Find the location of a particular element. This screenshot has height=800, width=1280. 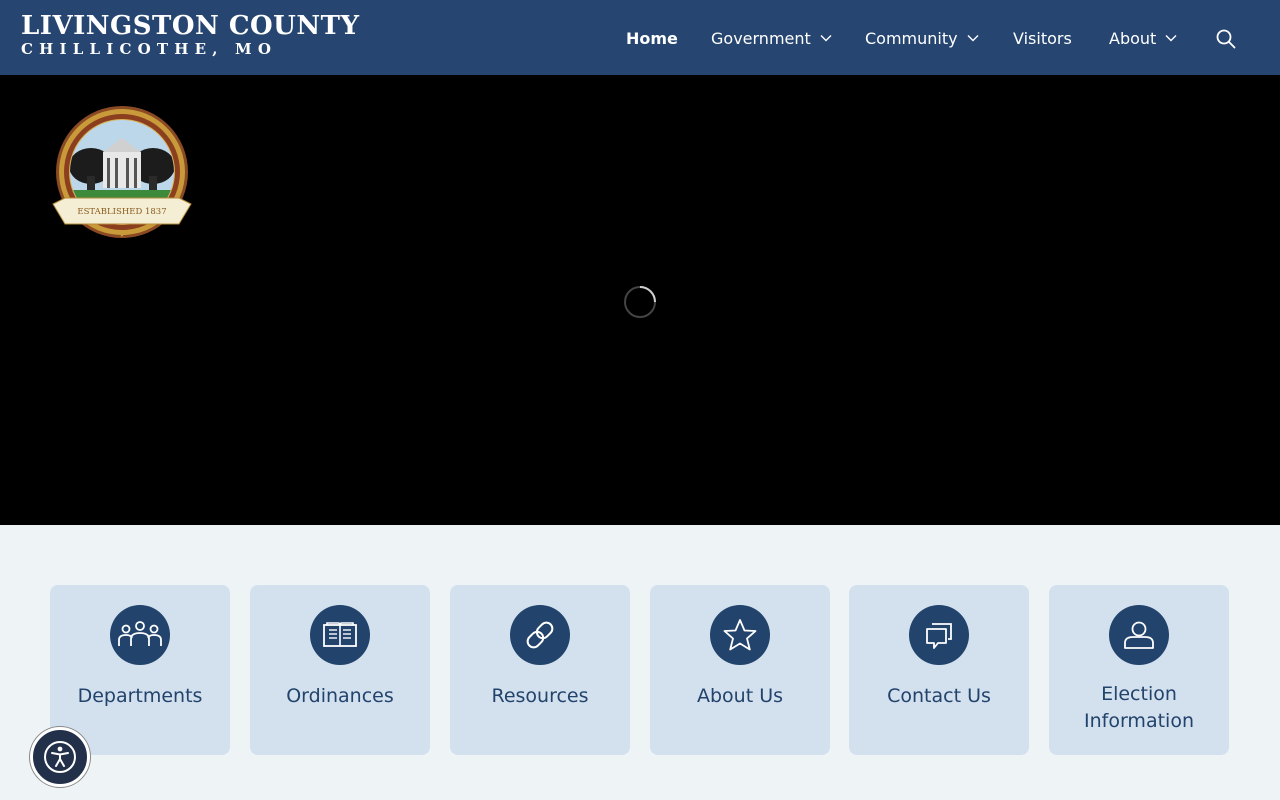

quick-link-resources: Resources is located at coordinates (540, 670).